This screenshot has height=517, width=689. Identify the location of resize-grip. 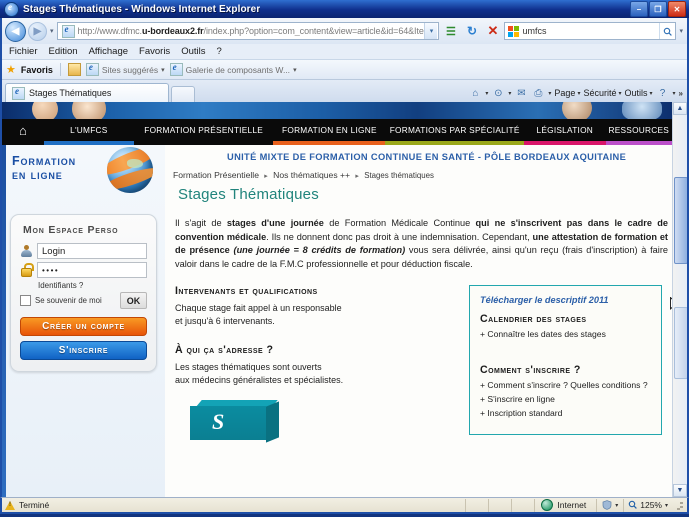
(679, 505).